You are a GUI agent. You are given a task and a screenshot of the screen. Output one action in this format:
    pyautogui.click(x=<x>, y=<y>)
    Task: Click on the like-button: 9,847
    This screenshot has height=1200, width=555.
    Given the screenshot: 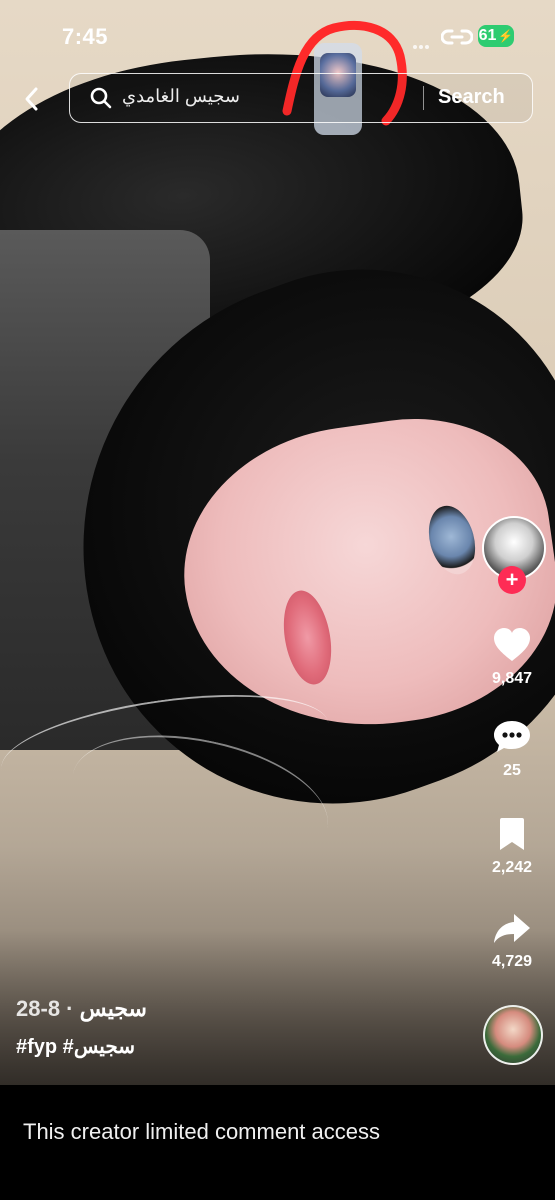 What is the action you would take?
    pyautogui.click(x=512, y=657)
    